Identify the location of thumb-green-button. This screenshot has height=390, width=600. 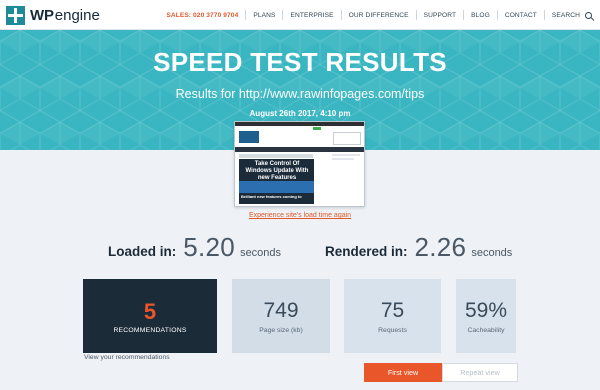
(317, 128).